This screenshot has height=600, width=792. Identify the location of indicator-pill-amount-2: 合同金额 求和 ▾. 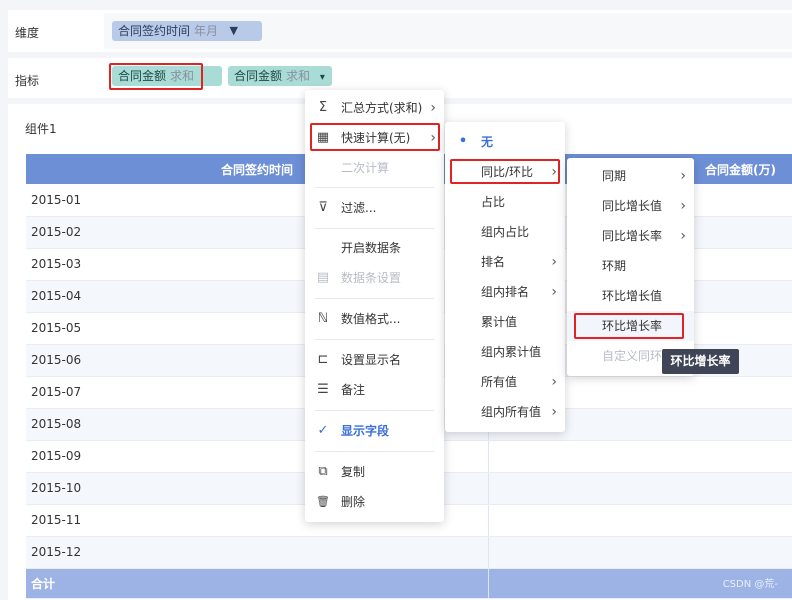
(280, 76).